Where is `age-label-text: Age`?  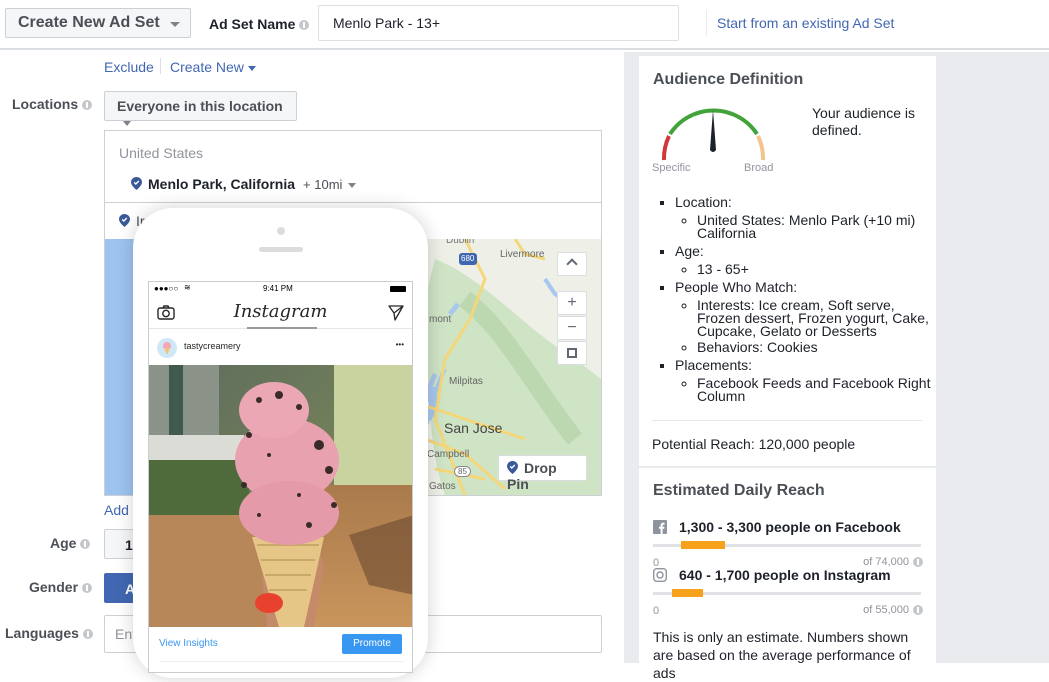 age-label-text: Age is located at coordinates (63, 543).